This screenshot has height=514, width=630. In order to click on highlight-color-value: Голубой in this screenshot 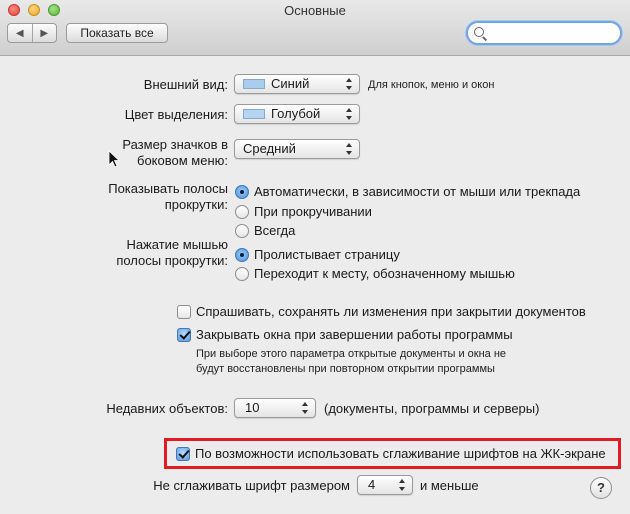, I will do `click(296, 113)`.